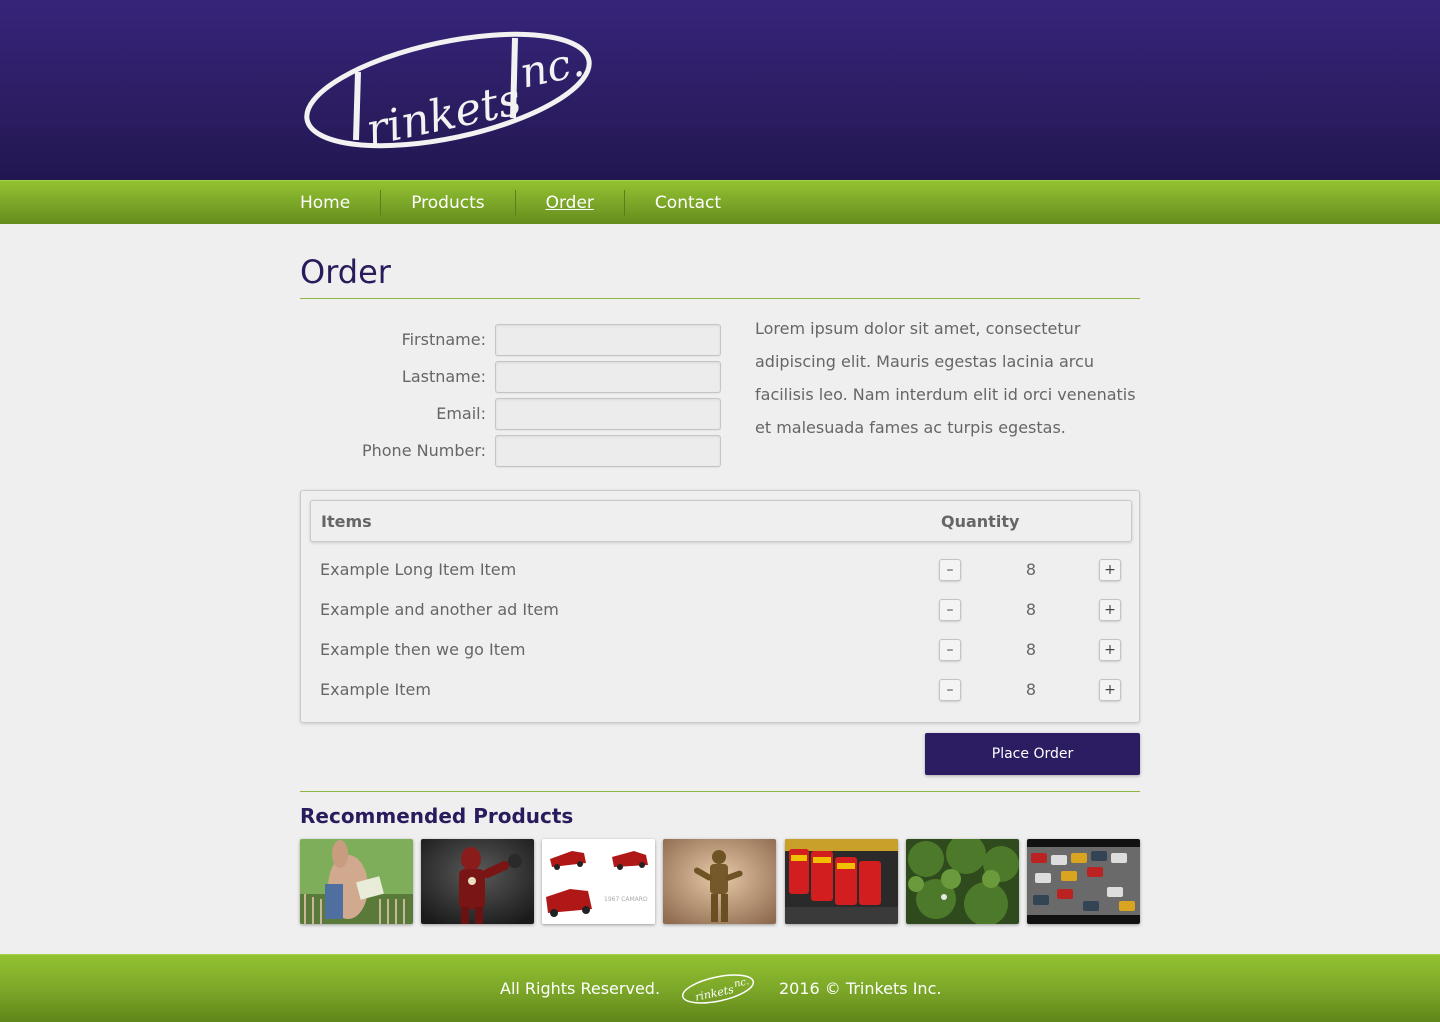 This screenshot has width=1440, height=1022. What do you see at coordinates (962, 881) in the screenshot?
I see `product-thumbnail-foliage` at bounding box center [962, 881].